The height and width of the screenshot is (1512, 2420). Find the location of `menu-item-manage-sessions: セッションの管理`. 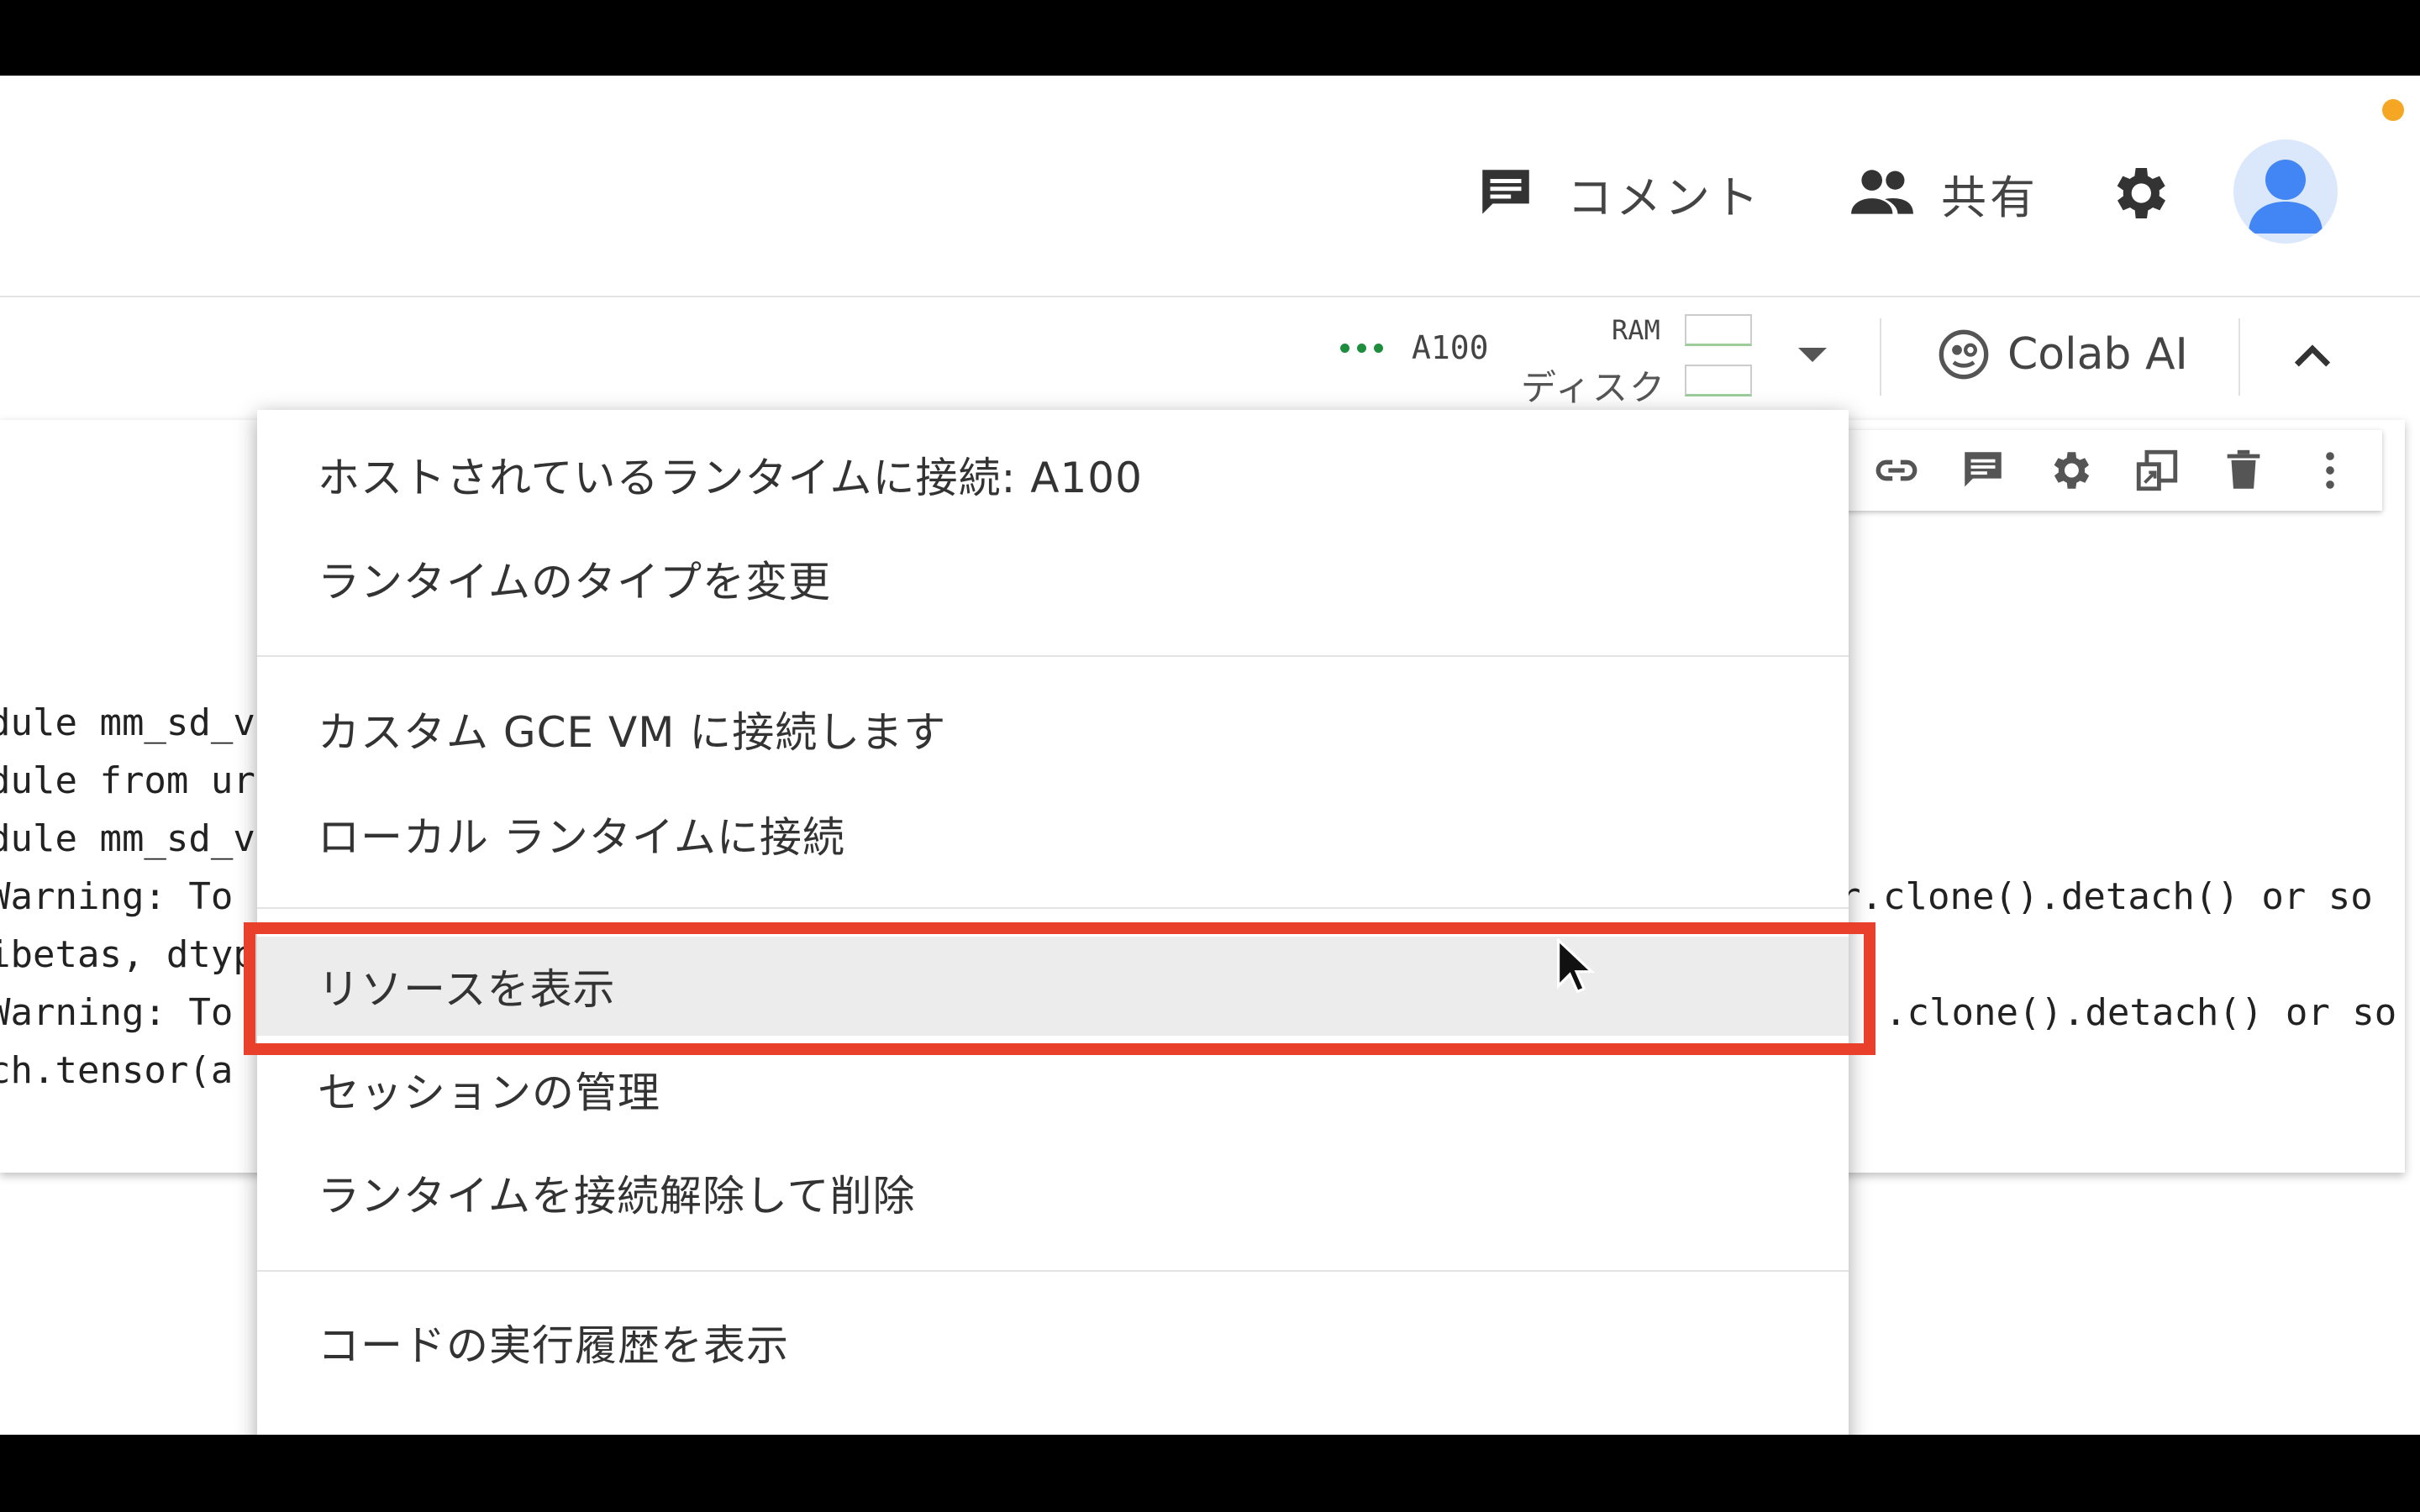

menu-item-manage-sessions: セッションの管理 is located at coordinates (1053, 1089).